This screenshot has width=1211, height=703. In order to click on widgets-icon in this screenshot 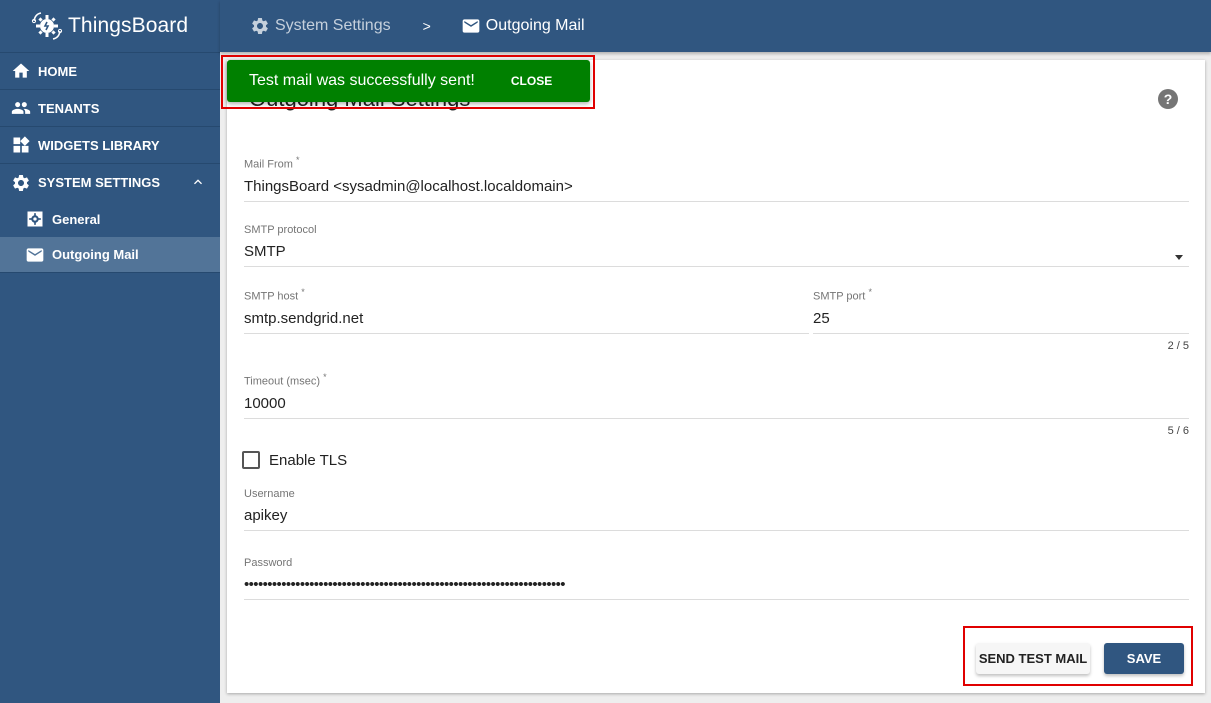, I will do `click(21, 145)`.